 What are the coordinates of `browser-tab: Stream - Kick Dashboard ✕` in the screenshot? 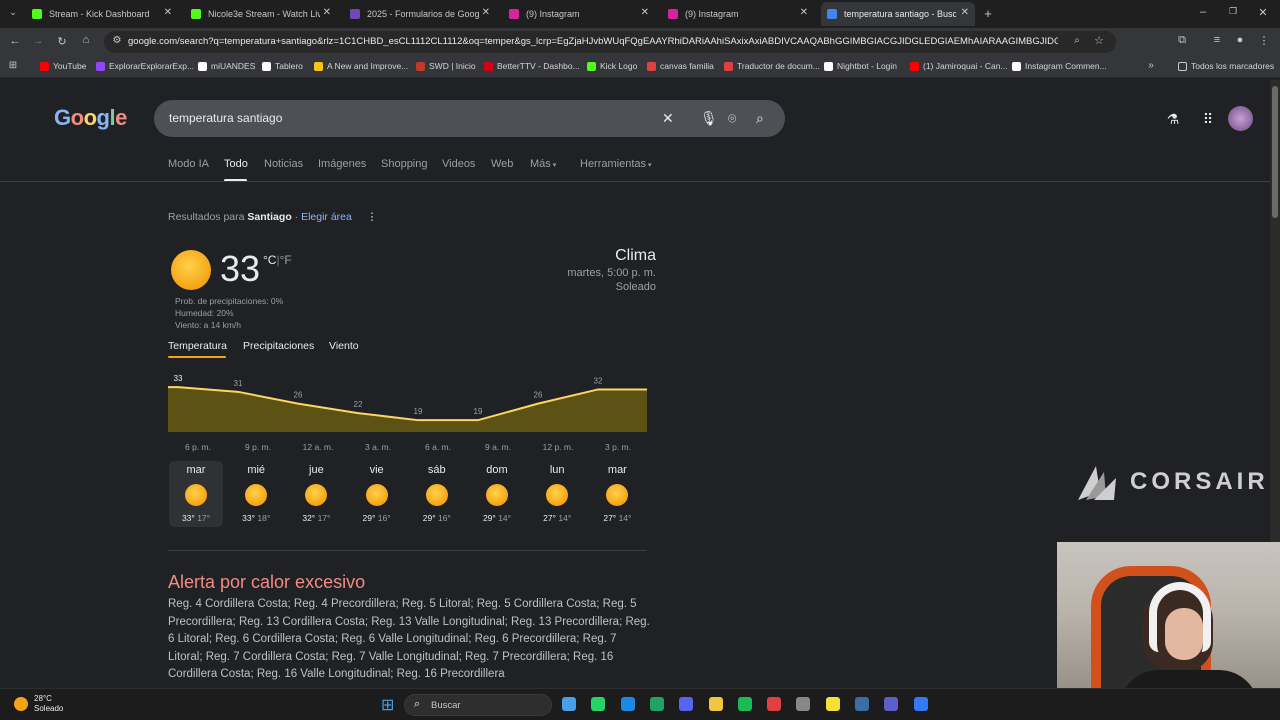 It's located at (102, 14).